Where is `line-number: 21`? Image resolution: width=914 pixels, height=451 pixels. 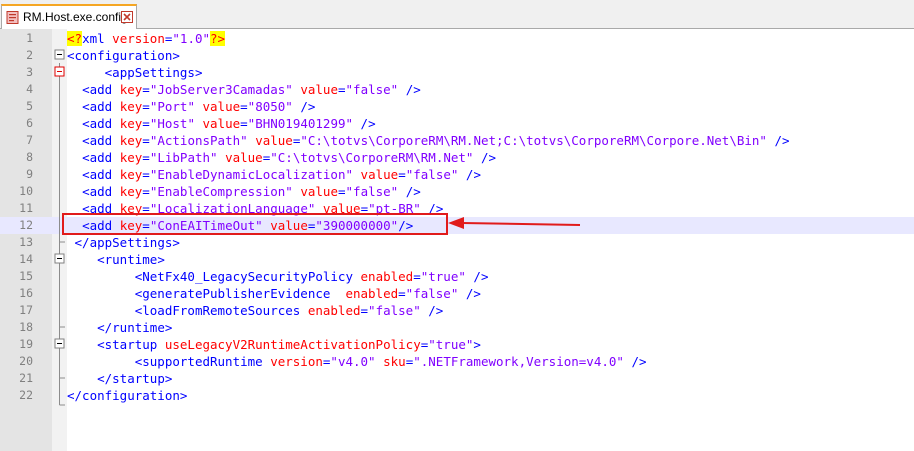
line-number: 21 is located at coordinates (26, 378).